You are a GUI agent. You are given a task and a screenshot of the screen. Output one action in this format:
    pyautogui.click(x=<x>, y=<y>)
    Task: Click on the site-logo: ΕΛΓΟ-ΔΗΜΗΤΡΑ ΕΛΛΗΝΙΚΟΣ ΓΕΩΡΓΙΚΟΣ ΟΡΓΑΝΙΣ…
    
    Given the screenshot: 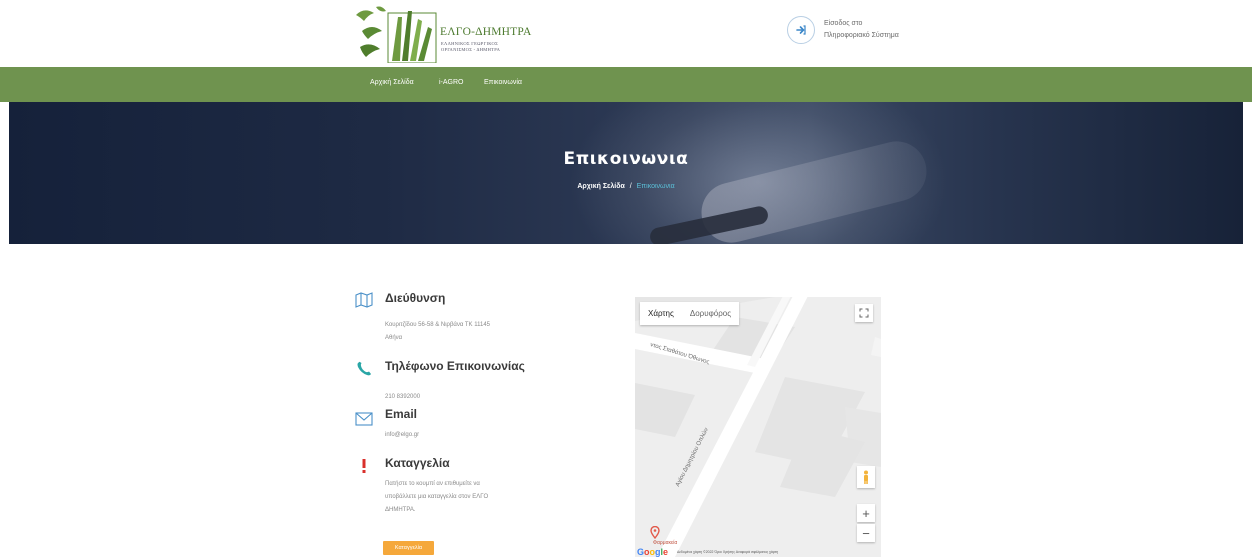 What is the action you would take?
    pyautogui.click(x=442, y=34)
    